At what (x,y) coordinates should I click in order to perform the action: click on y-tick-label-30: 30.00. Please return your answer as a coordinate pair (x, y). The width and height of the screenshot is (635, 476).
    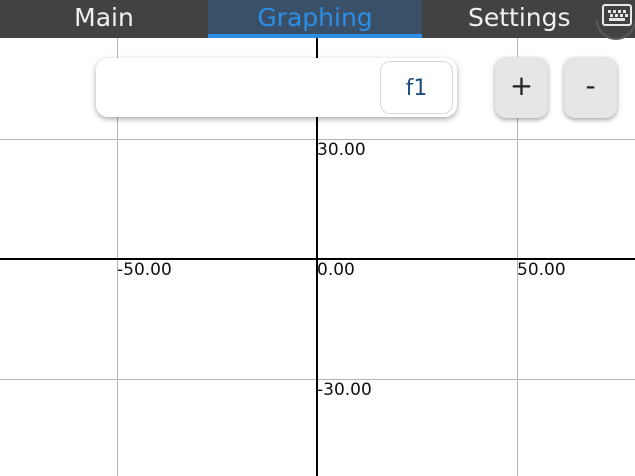
    Looking at the image, I should click on (341, 150).